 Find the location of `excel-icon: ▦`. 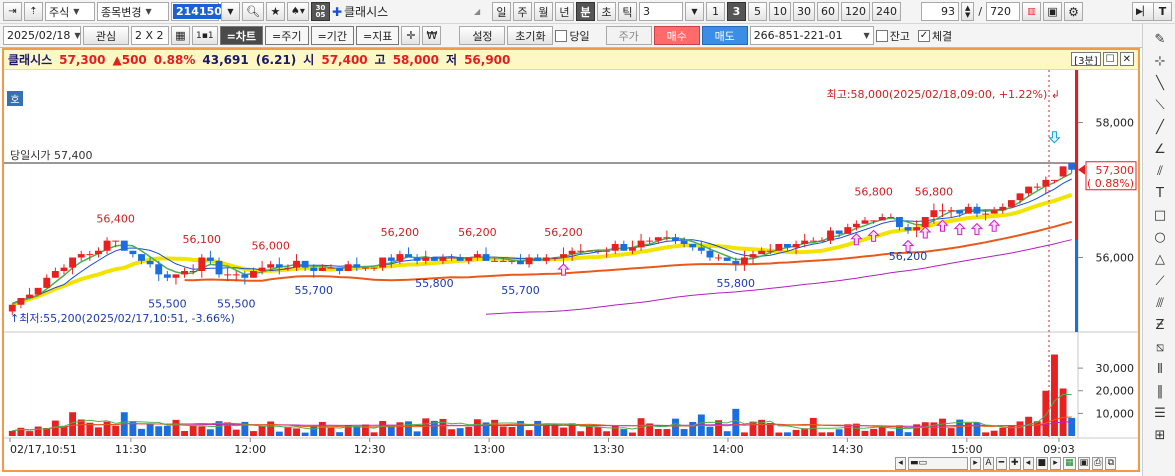

excel-icon: ▦ is located at coordinates (1069, 463).